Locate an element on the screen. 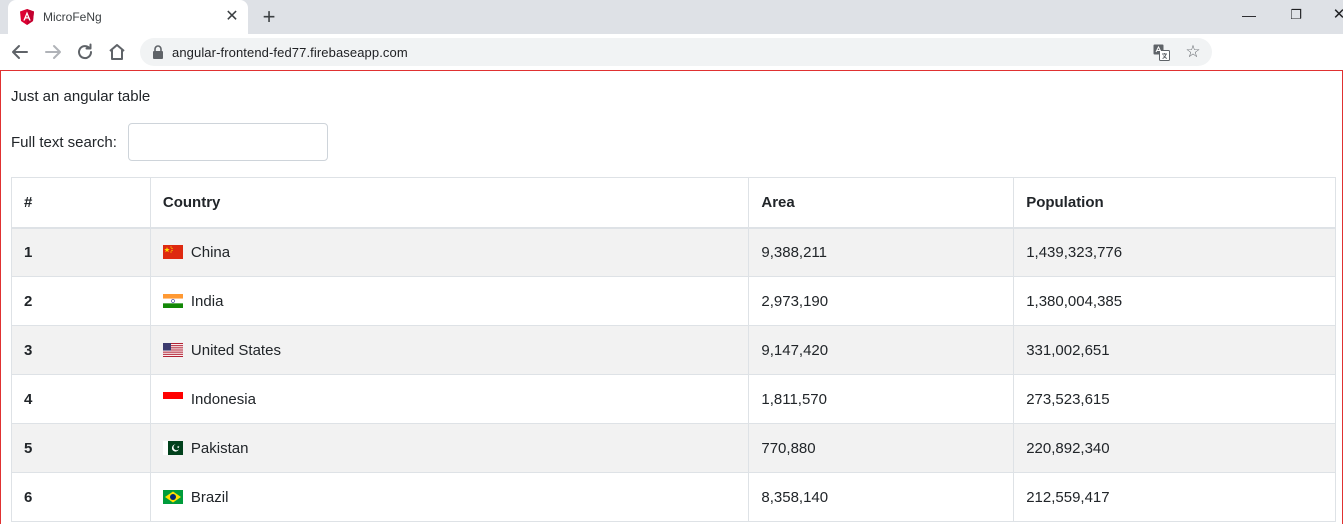  table-row: 6 Brazil 8,358,140 212,559,417 is located at coordinates (673, 497).